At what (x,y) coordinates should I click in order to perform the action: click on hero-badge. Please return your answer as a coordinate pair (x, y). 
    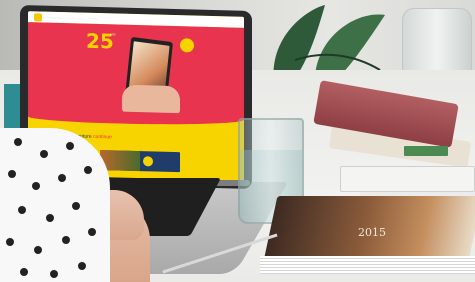
    Looking at the image, I should click on (187, 45).